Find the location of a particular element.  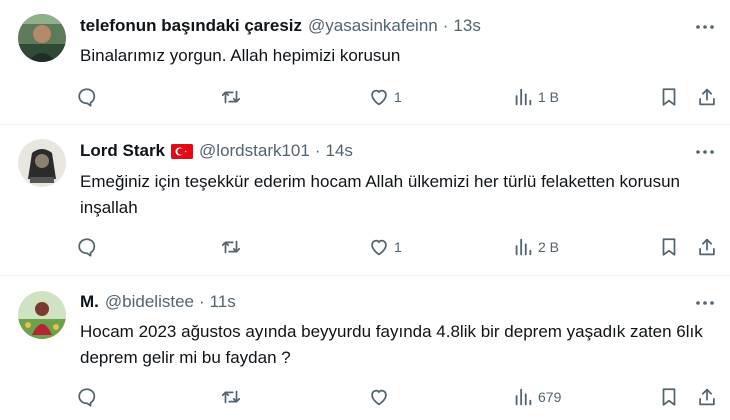

turkey-flag-icon is located at coordinates (182, 151).